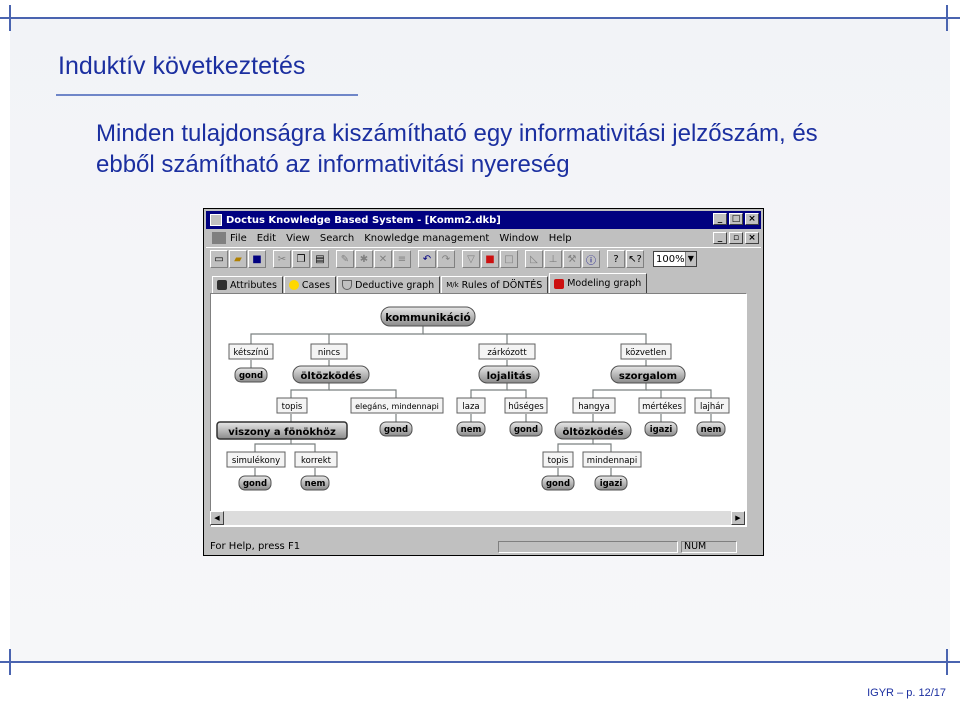 The width and height of the screenshot is (960, 701). What do you see at coordinates (588, 546) in the screenshot?
I see `status-panel` at bounding box center [588, 546].